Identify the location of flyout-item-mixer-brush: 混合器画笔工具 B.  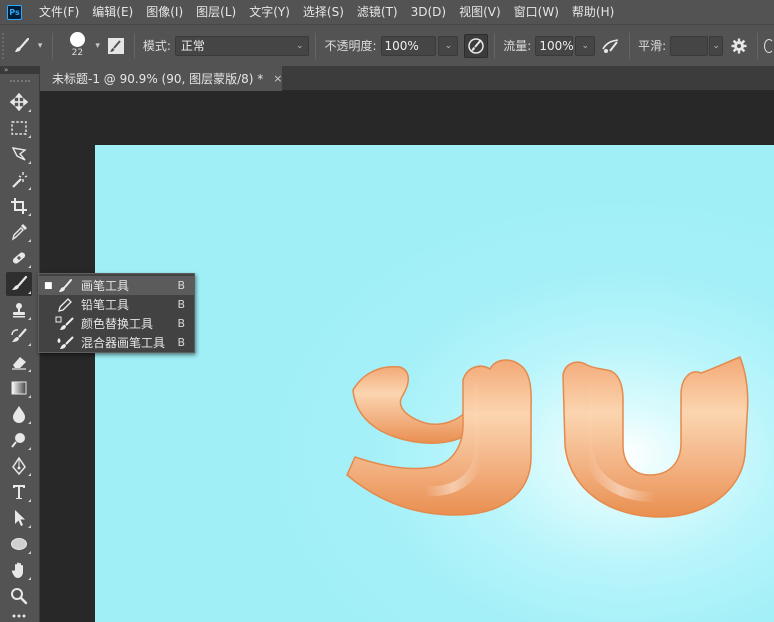
(116, 342).